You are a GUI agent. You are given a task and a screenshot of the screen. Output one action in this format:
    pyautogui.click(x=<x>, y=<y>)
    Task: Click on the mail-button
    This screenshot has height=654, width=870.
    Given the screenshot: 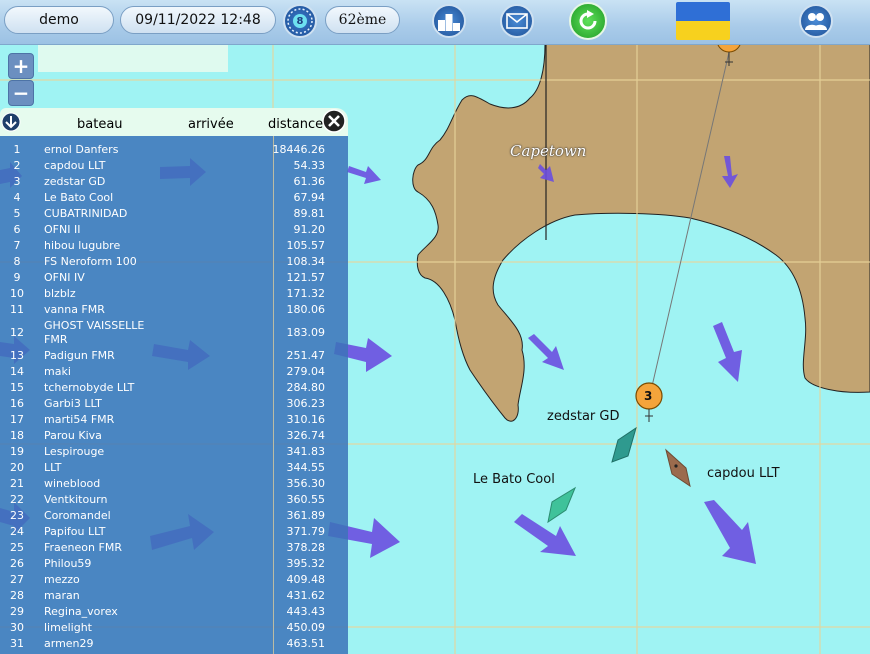 What is the action you would take?
    pyautogui.click(x=517, y=21)
    